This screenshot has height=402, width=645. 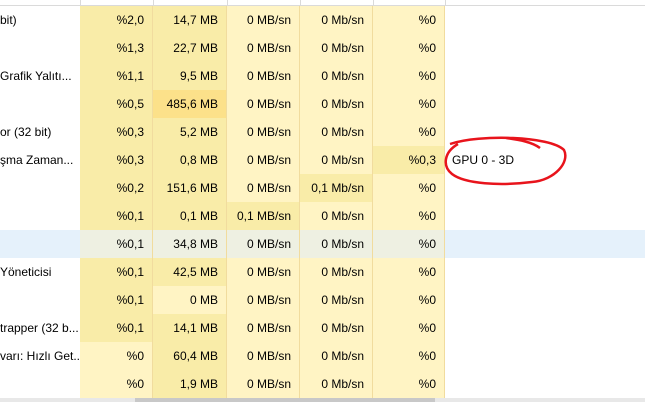 What do you see at coordinates (190, 272) in the screenshot?
I see `cell-mem: 42,5 MB` at bounding box center [190, 272].